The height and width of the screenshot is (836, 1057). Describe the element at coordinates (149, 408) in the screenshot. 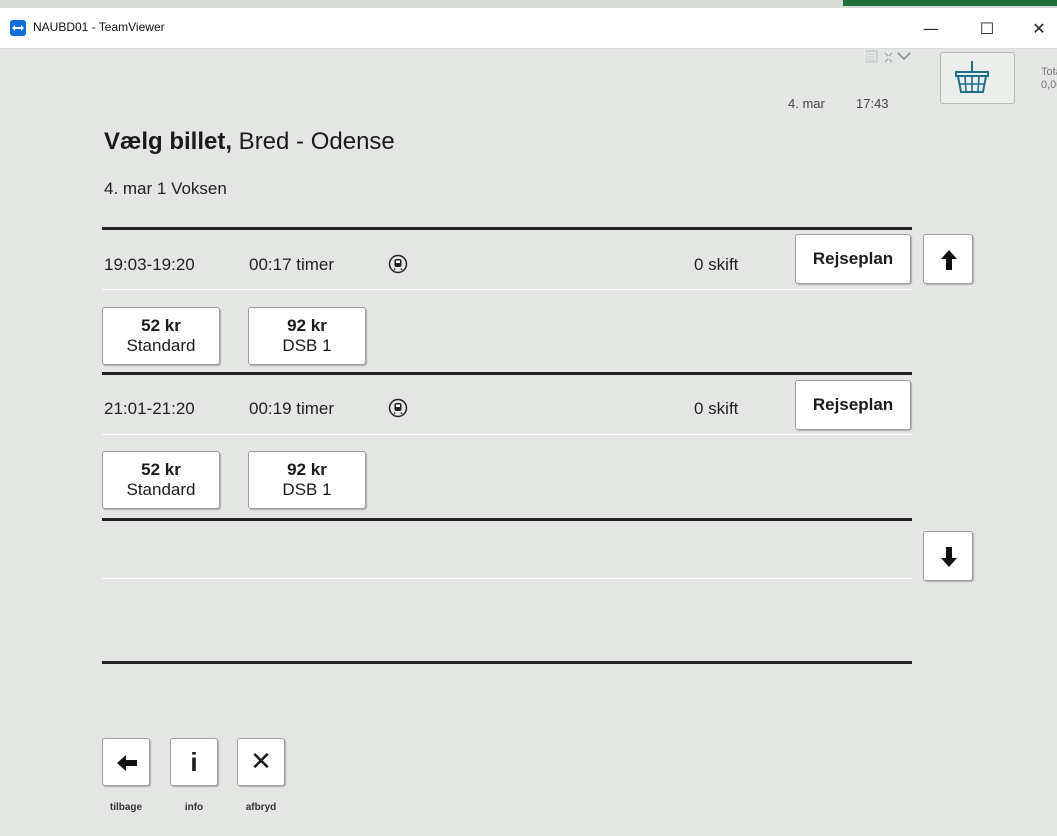

I see `journey-time: 21:01-21:20` at that location.